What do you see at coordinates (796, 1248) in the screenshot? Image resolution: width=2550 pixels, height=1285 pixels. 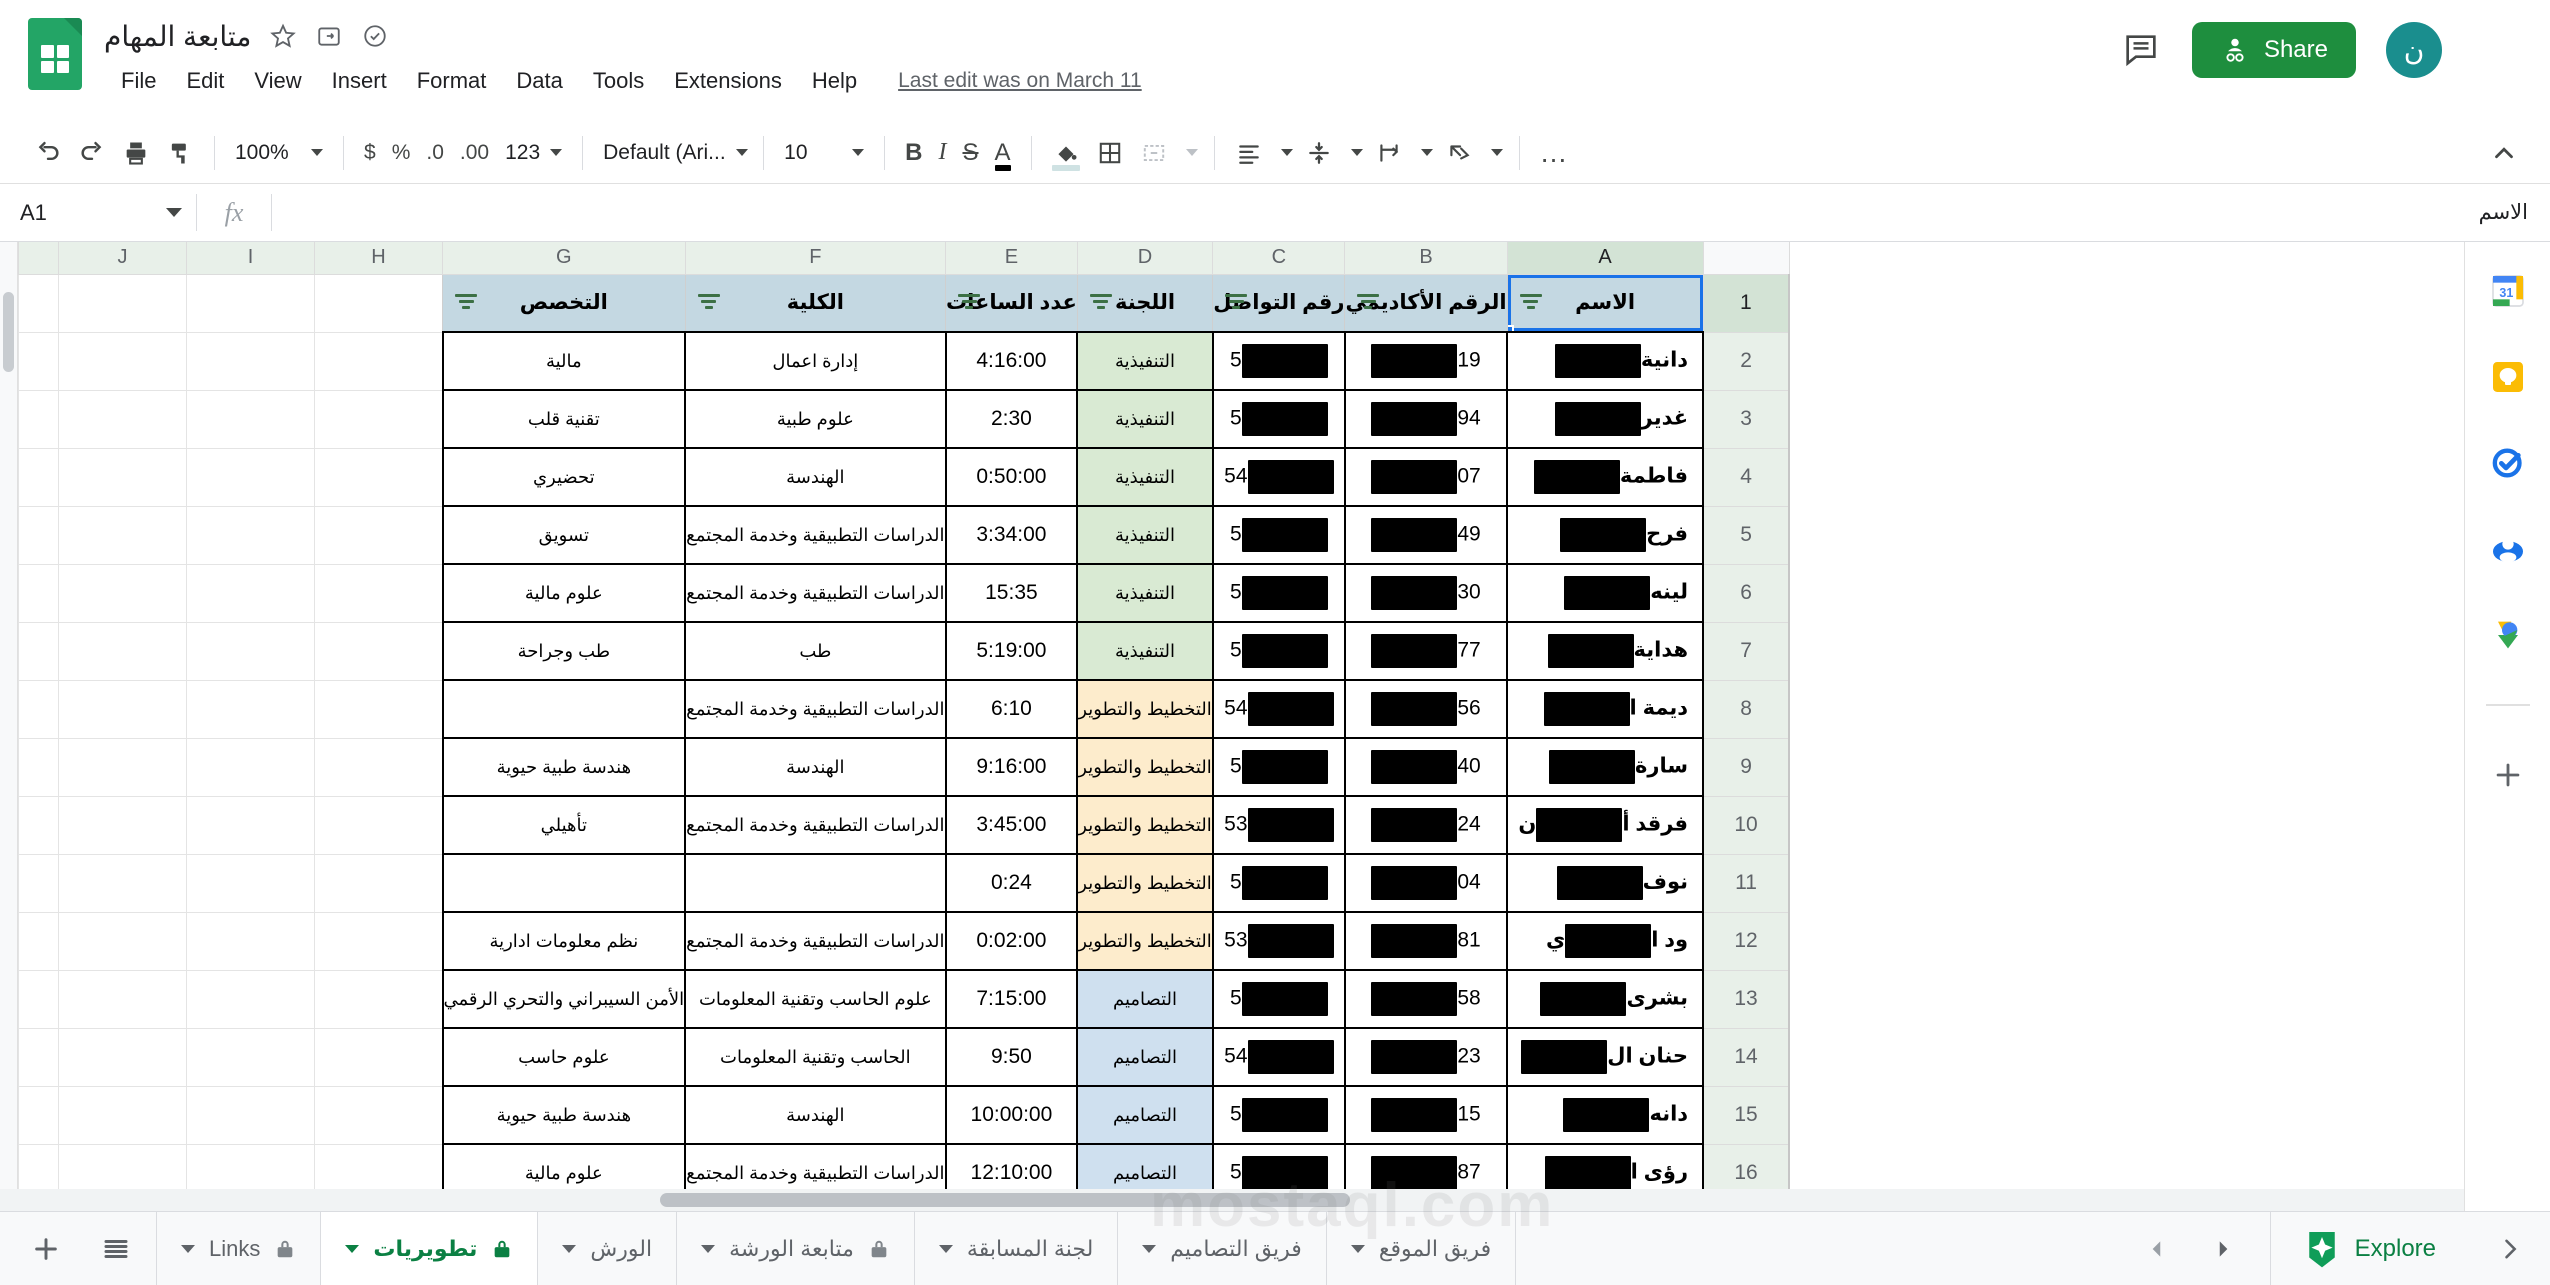 I see `sheet-tab-3: متابعة الورشة` at bounding box center [796, 1248].